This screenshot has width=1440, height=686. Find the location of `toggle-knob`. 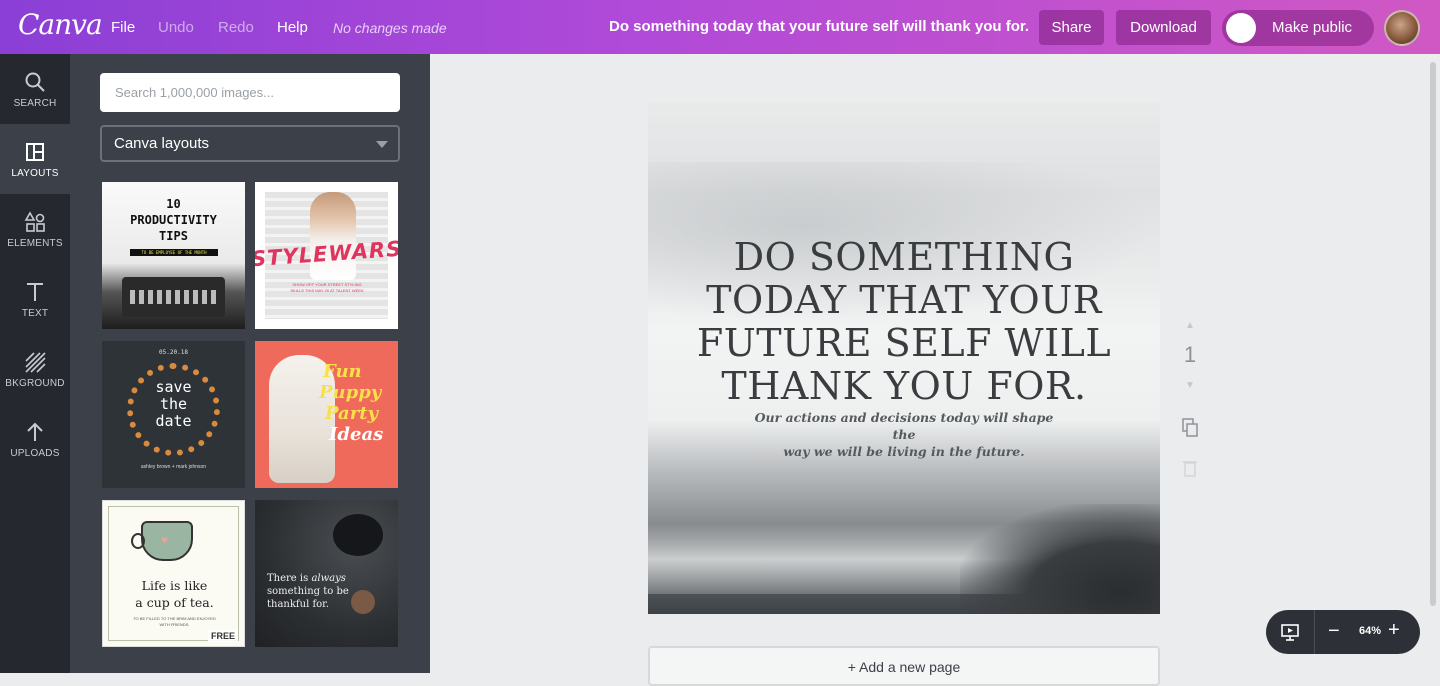

toggle-knob is located at coordinates (1241, 28).